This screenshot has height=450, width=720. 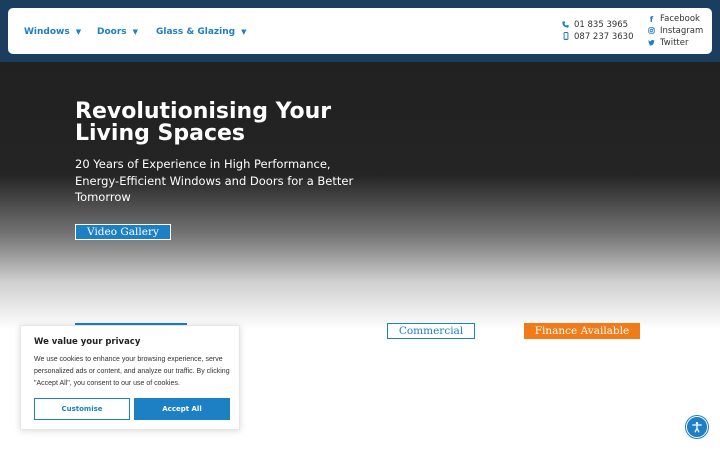 I want to click on phone-number: 087 237 3630, so click(x=604, y=37).